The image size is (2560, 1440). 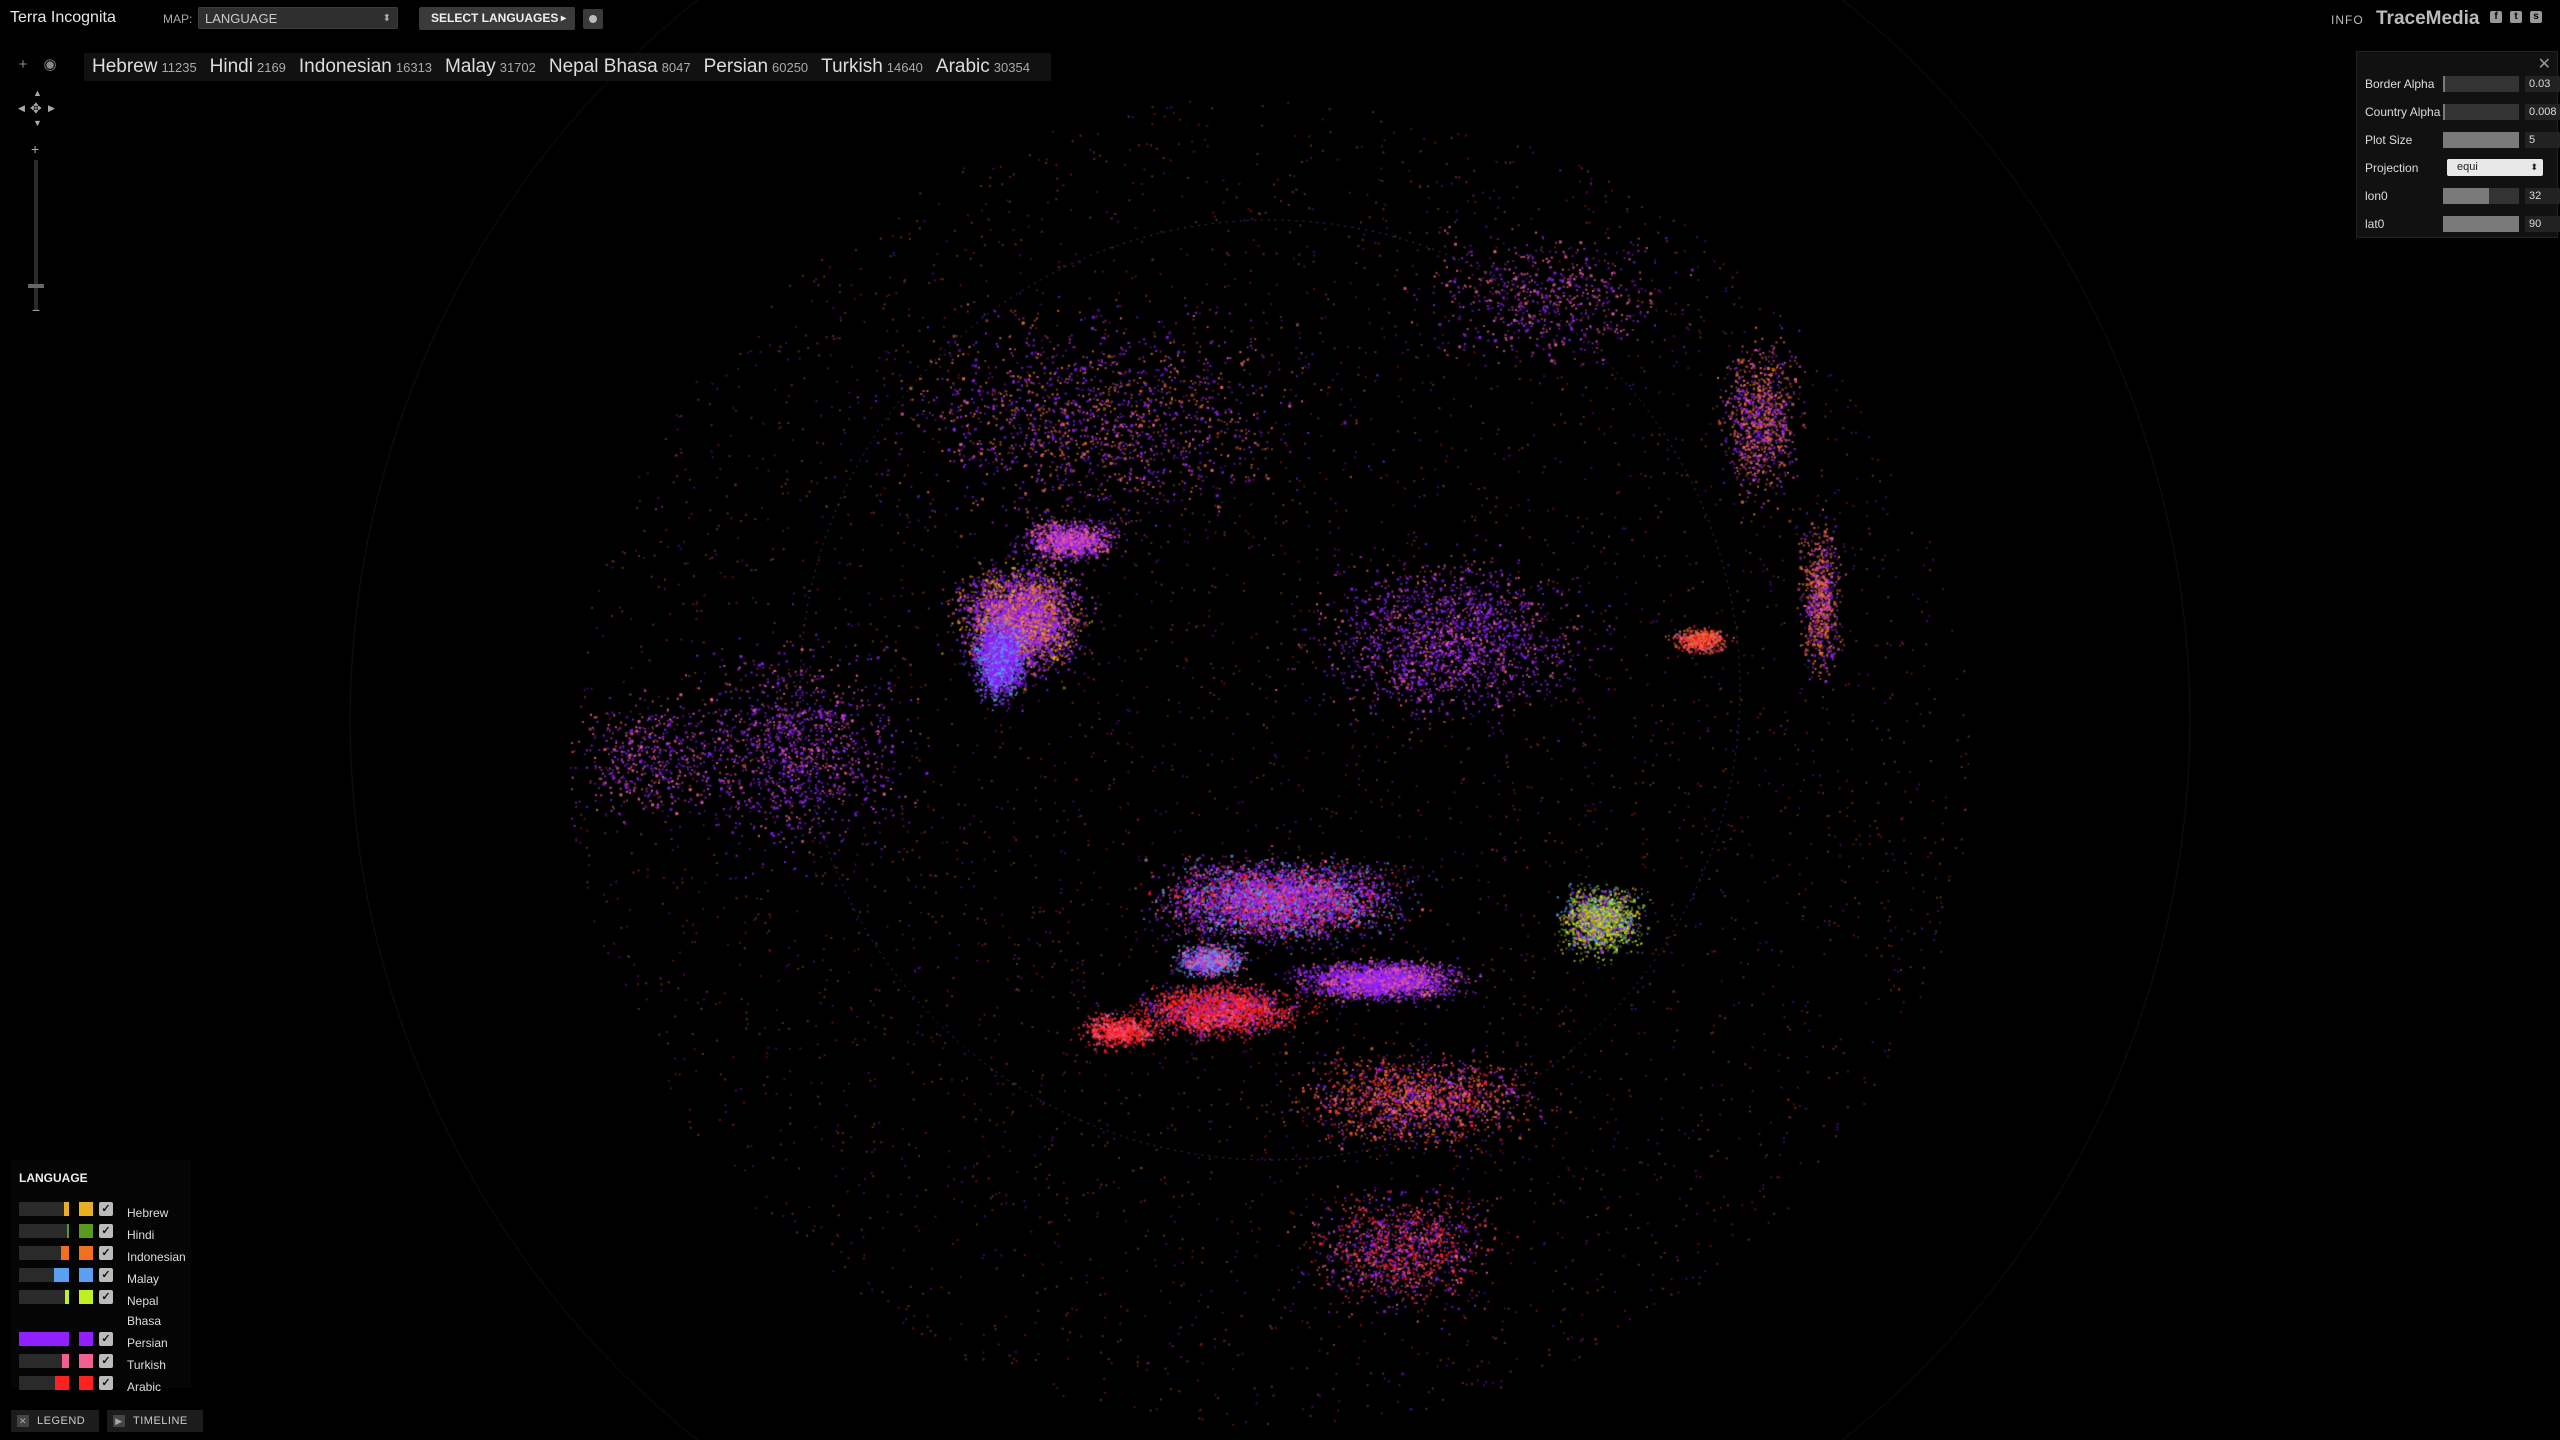 I want to click on share-icon: s, so click(x=2536, y=17).